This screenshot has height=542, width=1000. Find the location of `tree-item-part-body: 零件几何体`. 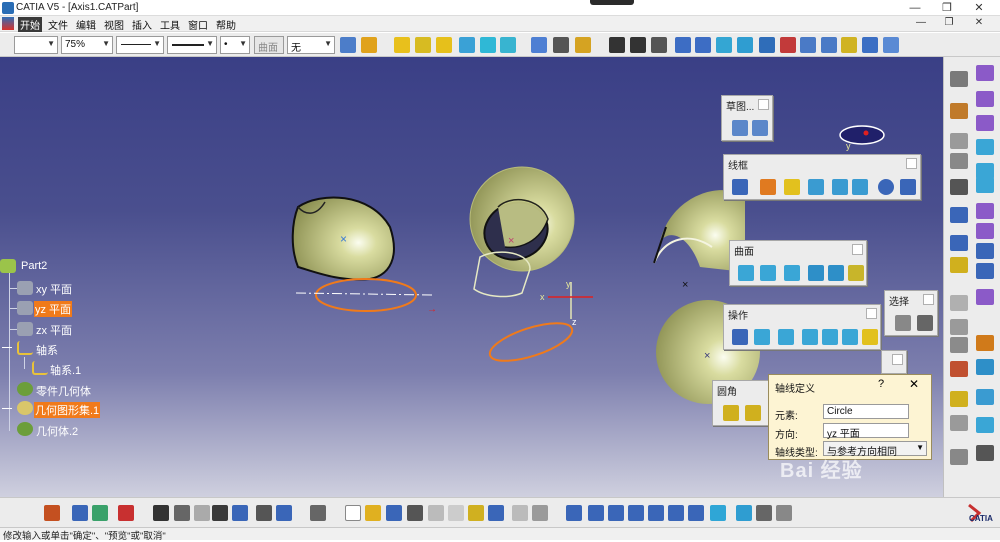

tree-item-part-body: 零件几何体 is located at coordinates (63, 391).